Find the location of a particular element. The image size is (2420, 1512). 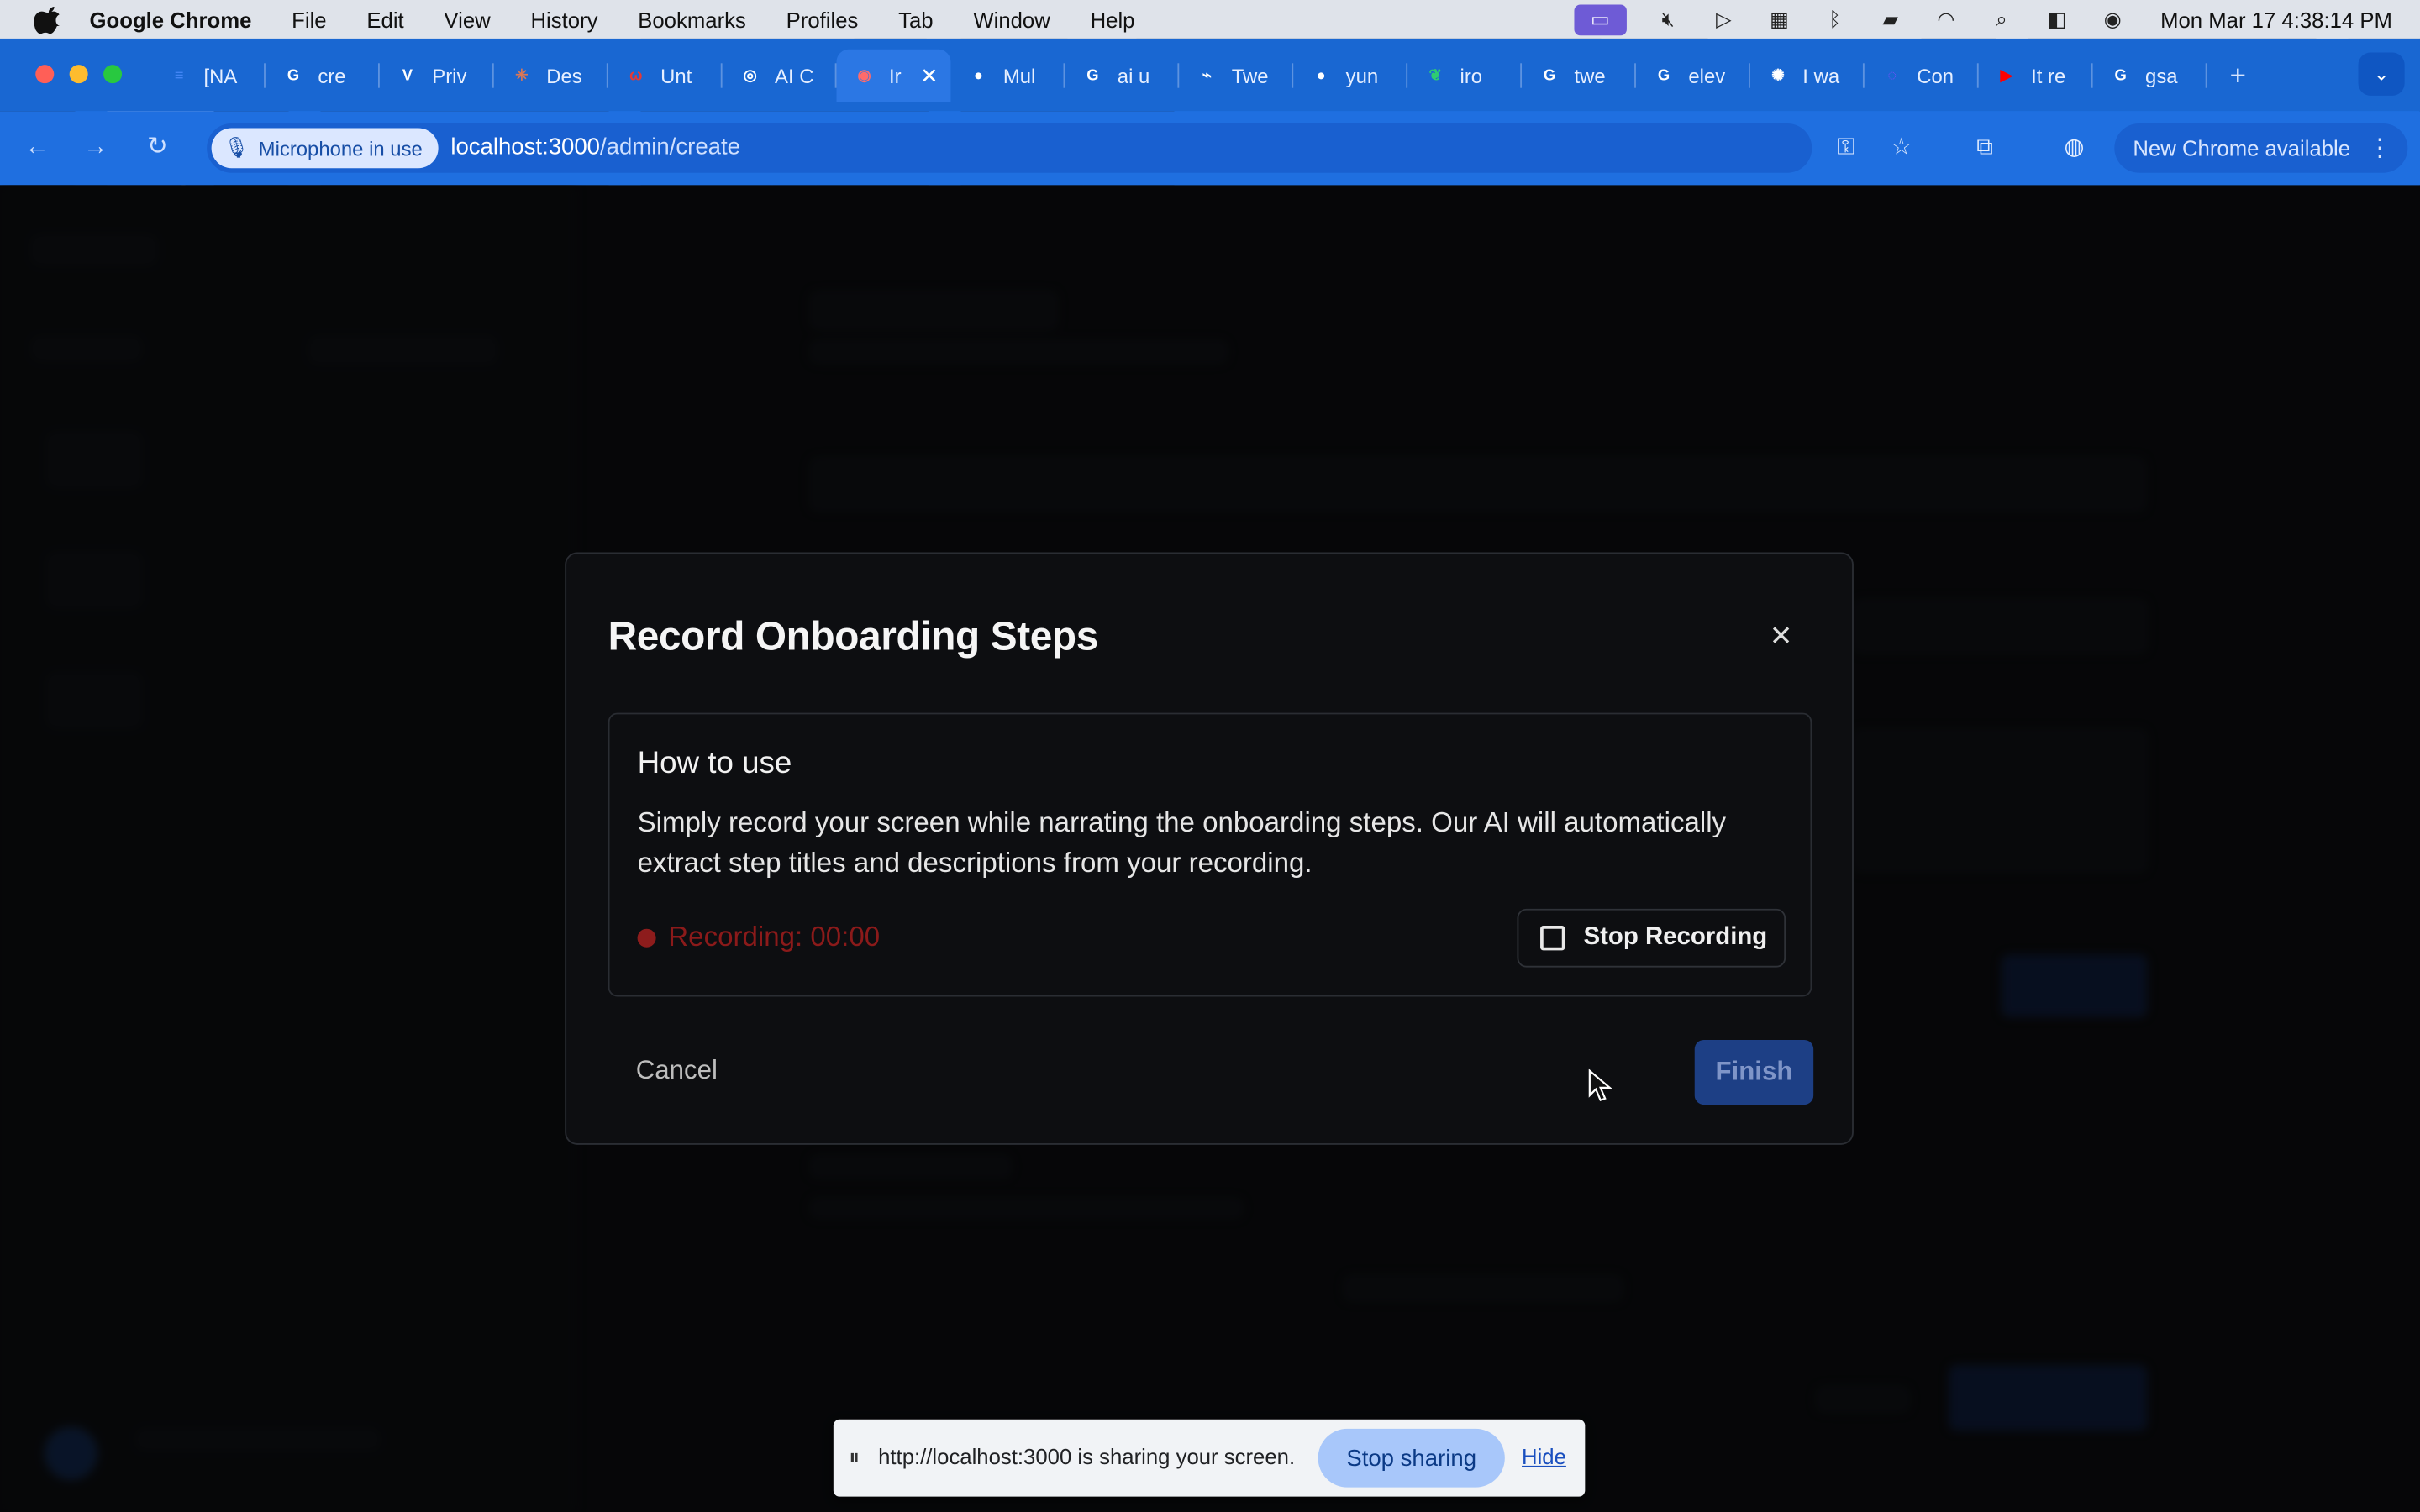

tab-label: cre is located at coordinates (332, 75).